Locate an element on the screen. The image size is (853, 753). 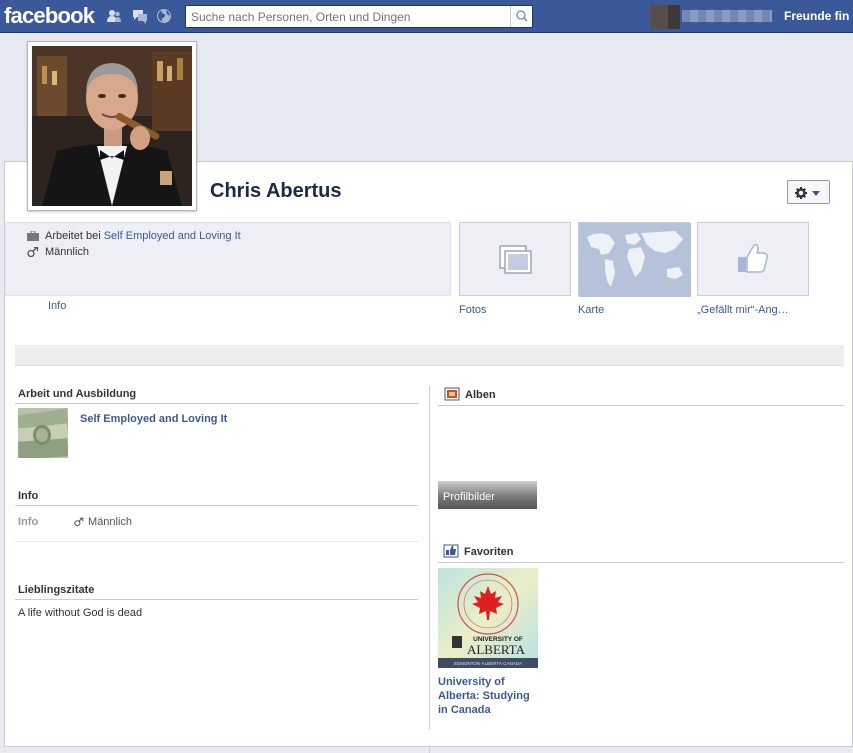
search-button is located at coordinates (521, 16).